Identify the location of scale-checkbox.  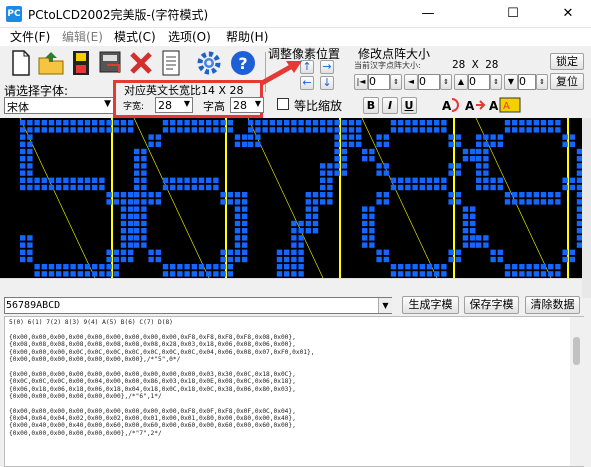
(283, 104).